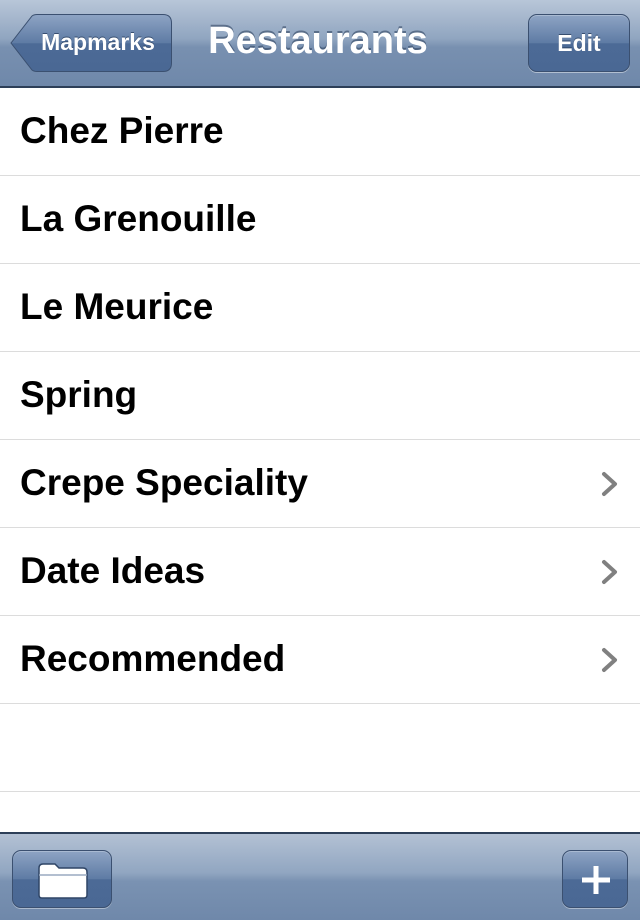 This screenshot has height=920, width=640. What do you see at coordinates (122, 130) in the screenshot?
I see `list-item-label: Chez Pierre` at bounding box center [122, 130].